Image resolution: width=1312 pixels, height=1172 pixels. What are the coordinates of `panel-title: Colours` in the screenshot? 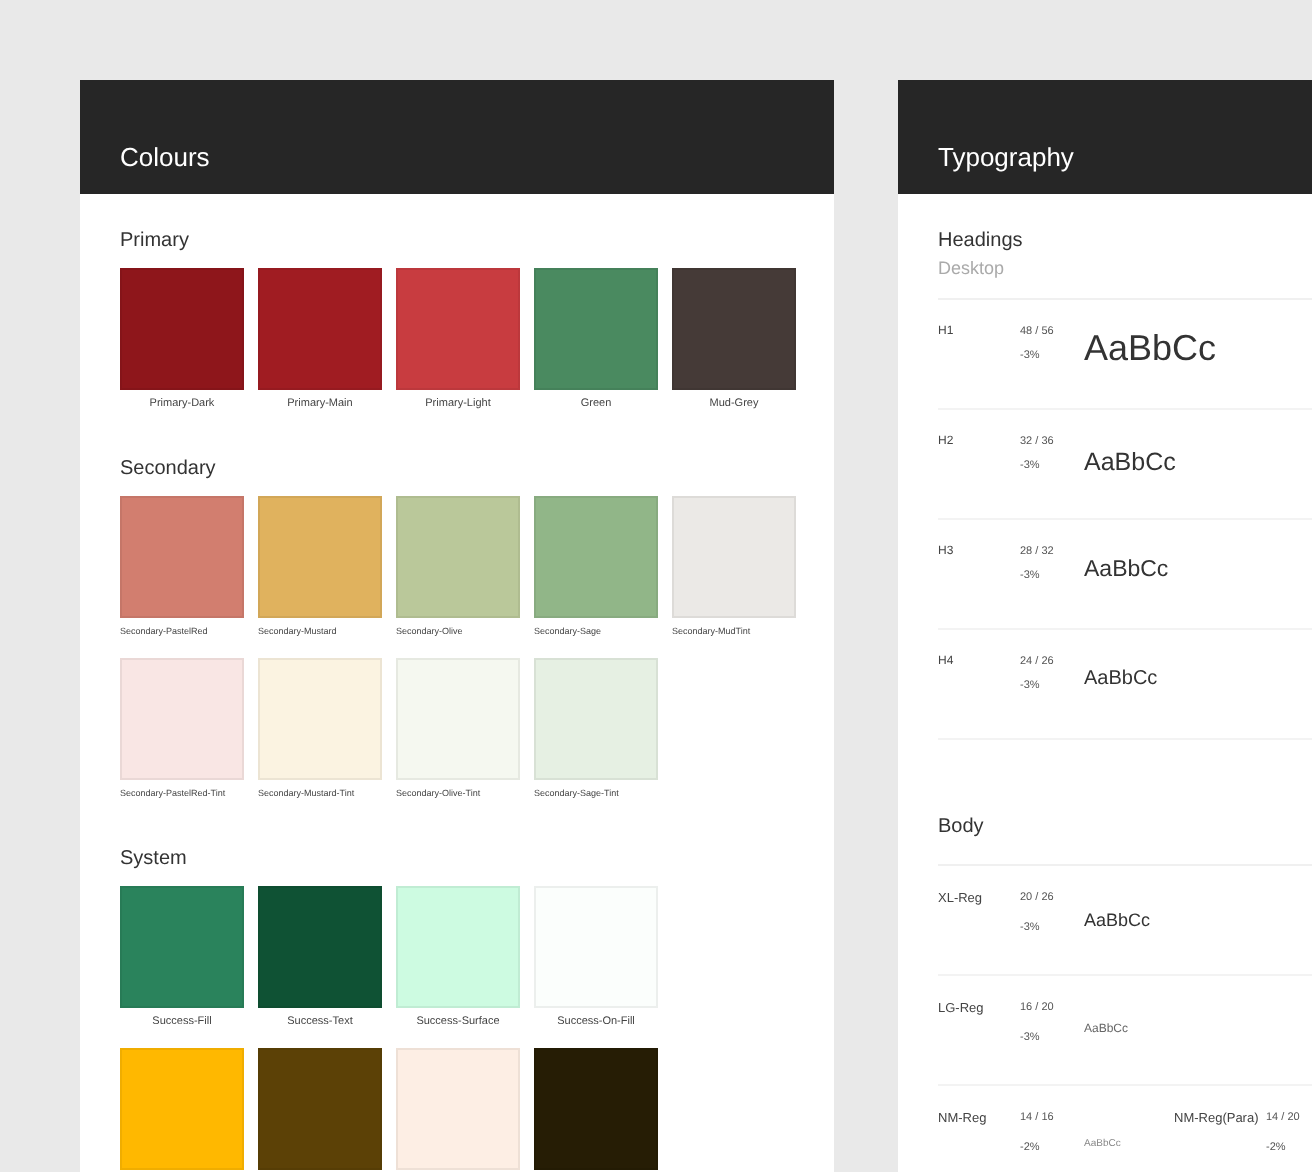 It's located at (165, 157).